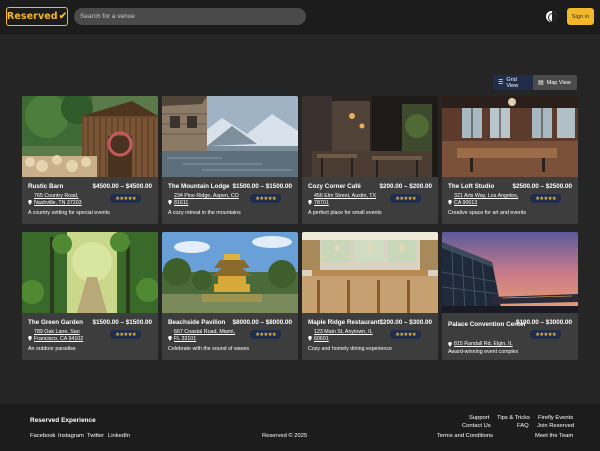 This screenshot has width=600, height=451. What do you see at coordinates (350, 349) in the screenshot?
I see `venue-description: Cozy and homely dining experience` at bounding box center [350, 349].